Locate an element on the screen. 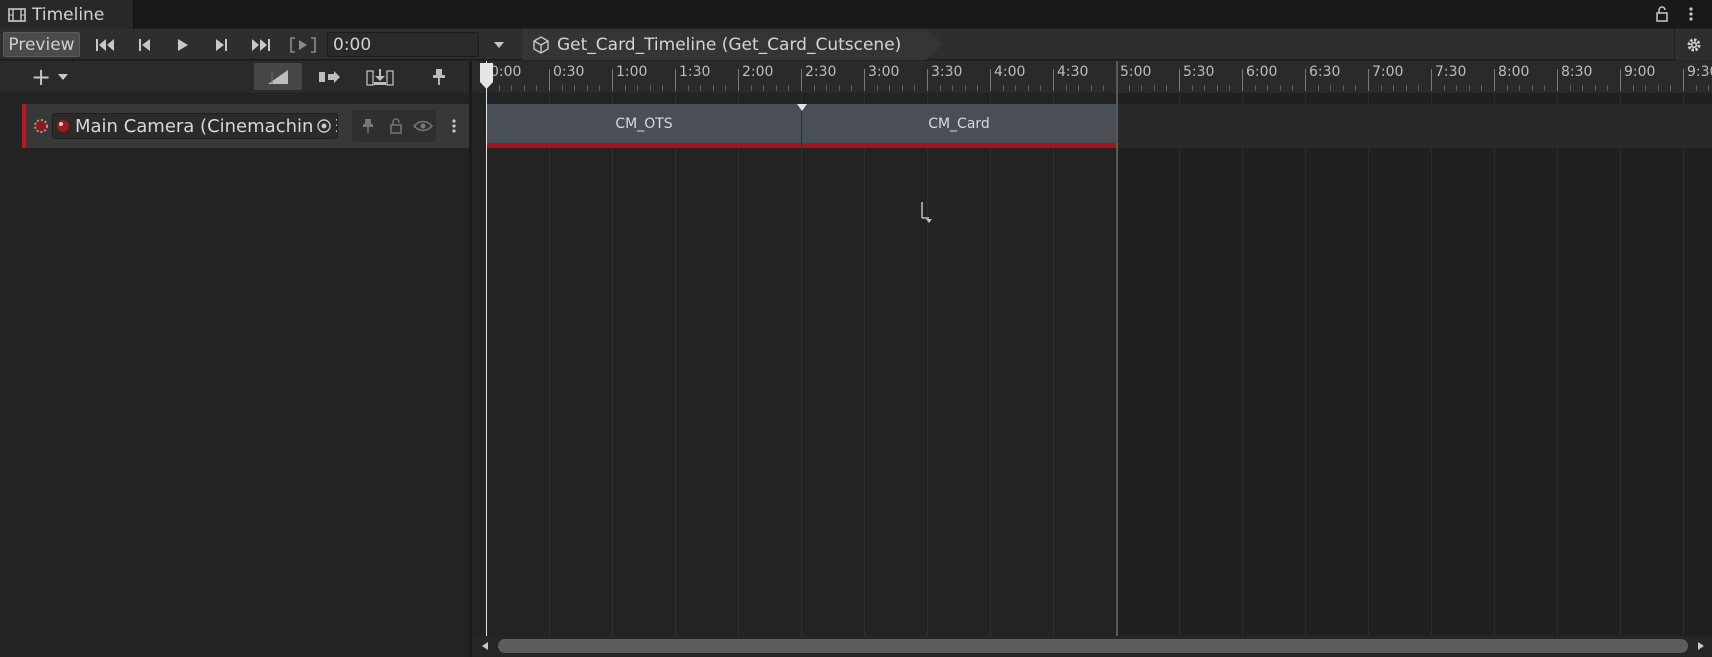  preview-button: Preview is located at coordinates (41, 44).